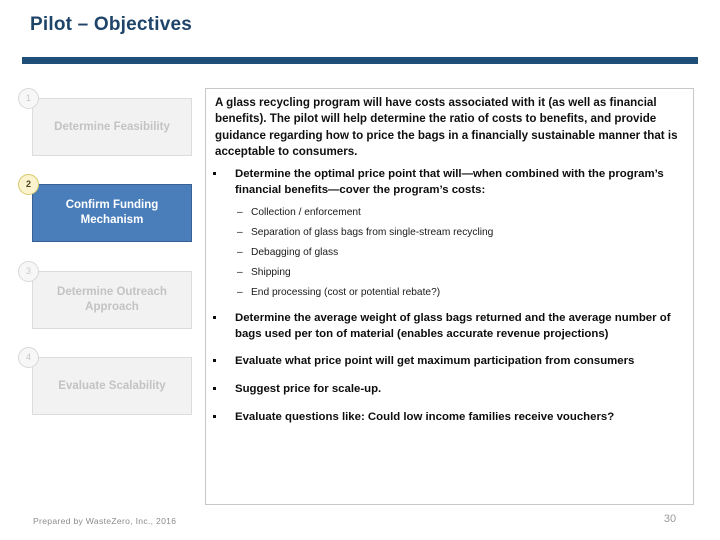  I want to click on step-number-3: 3, so click(28, 271).